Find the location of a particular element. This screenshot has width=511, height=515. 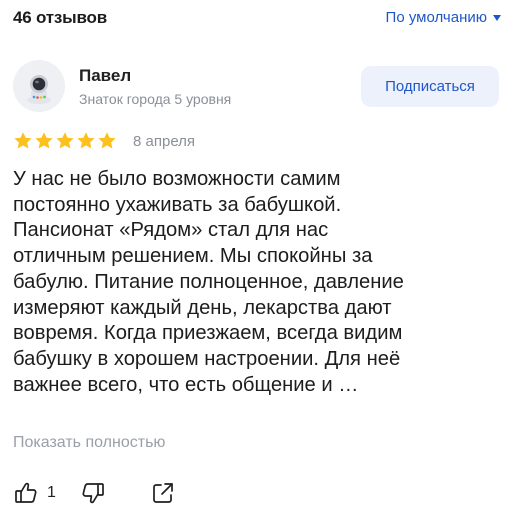

rating-stars is located at coordinates (65, 141).